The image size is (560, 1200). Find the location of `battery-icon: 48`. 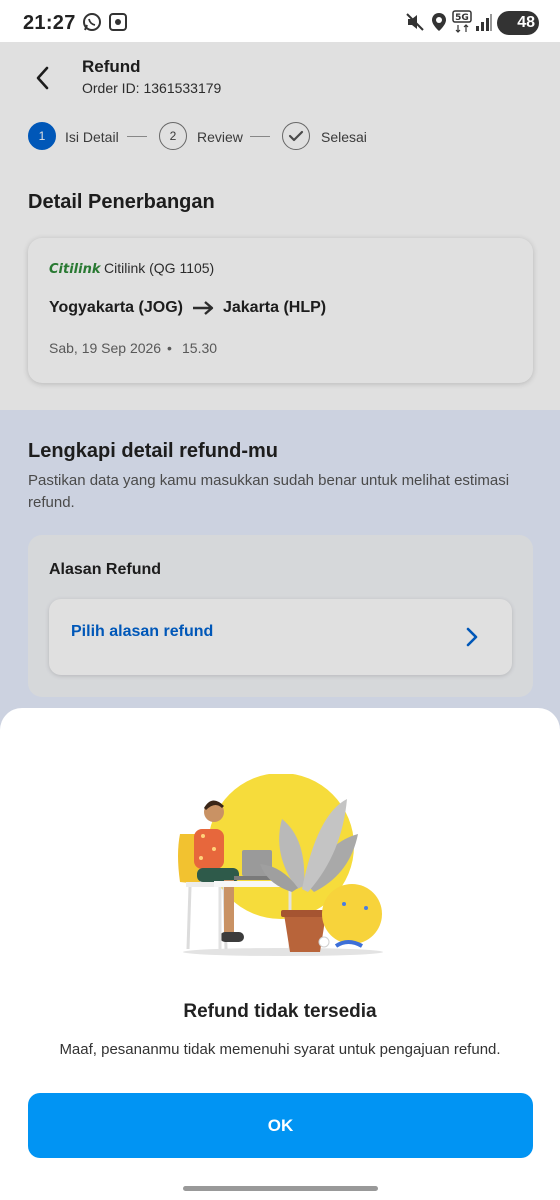

battery-icon: 48 is located at coordinates (518, 23).